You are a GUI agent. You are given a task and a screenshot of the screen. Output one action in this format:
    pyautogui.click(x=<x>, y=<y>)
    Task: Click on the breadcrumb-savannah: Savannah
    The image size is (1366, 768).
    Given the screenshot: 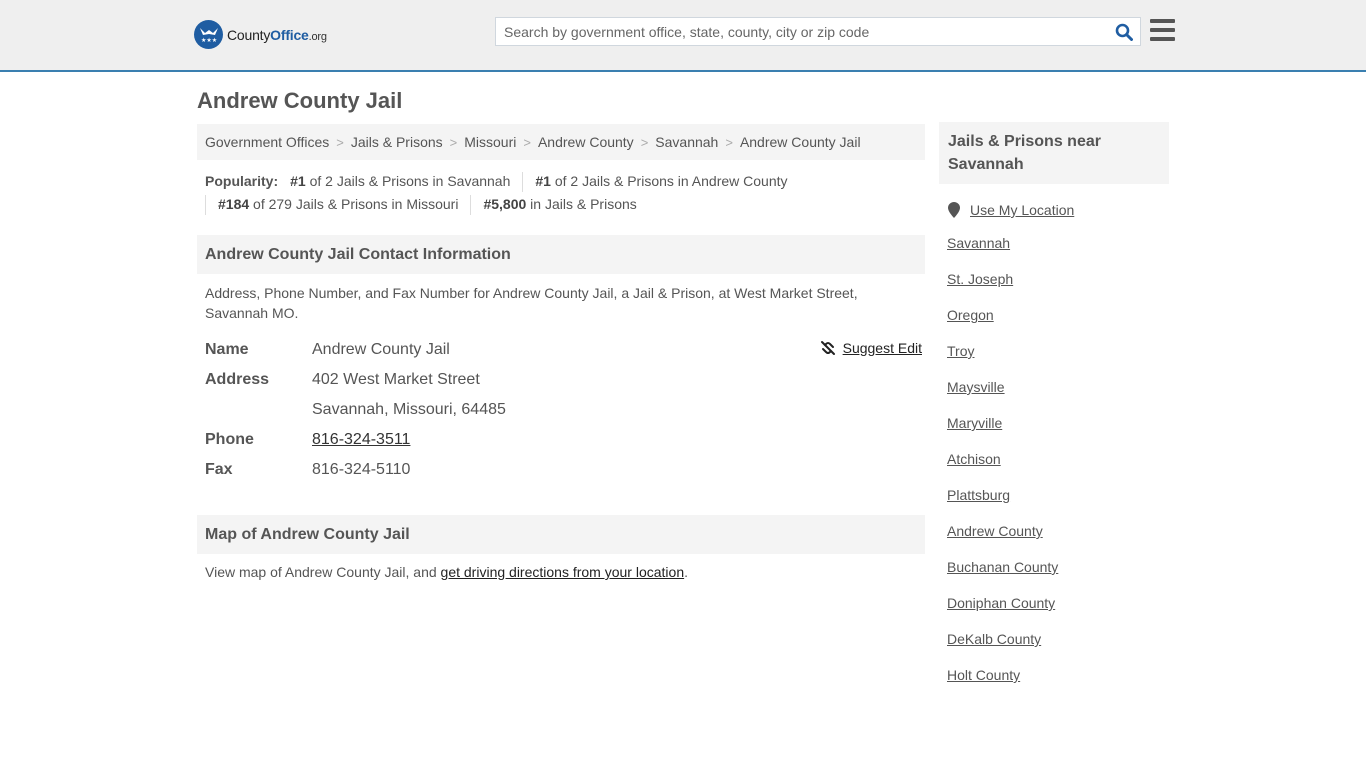 What is the action you would take?
    pyautogui.click(x=686, y=142)
    